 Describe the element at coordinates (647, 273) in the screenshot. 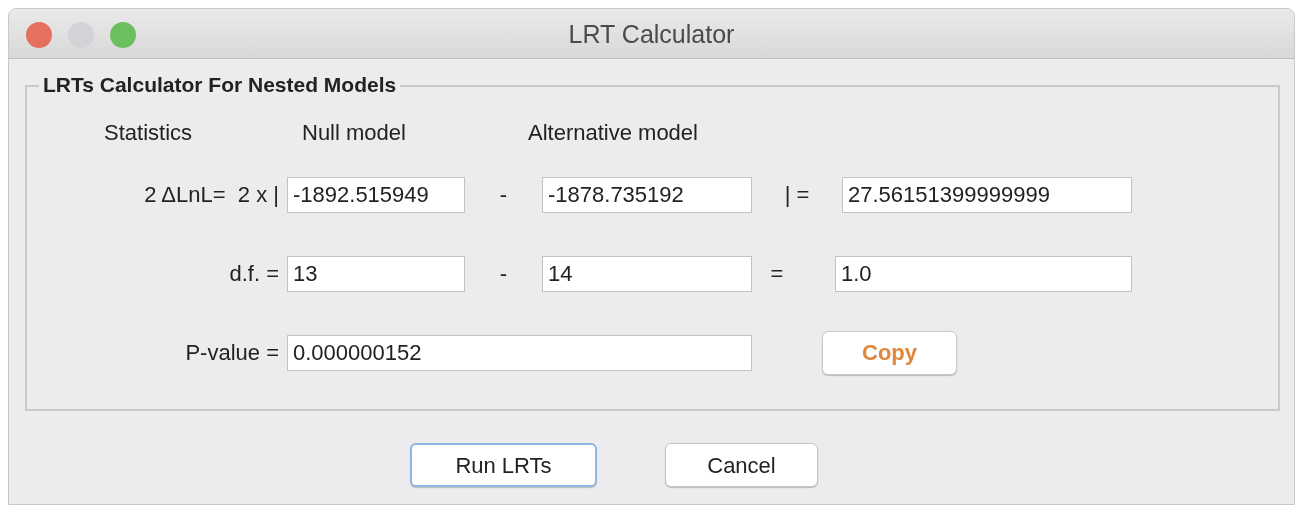

I see `text-field: 14` at that location.